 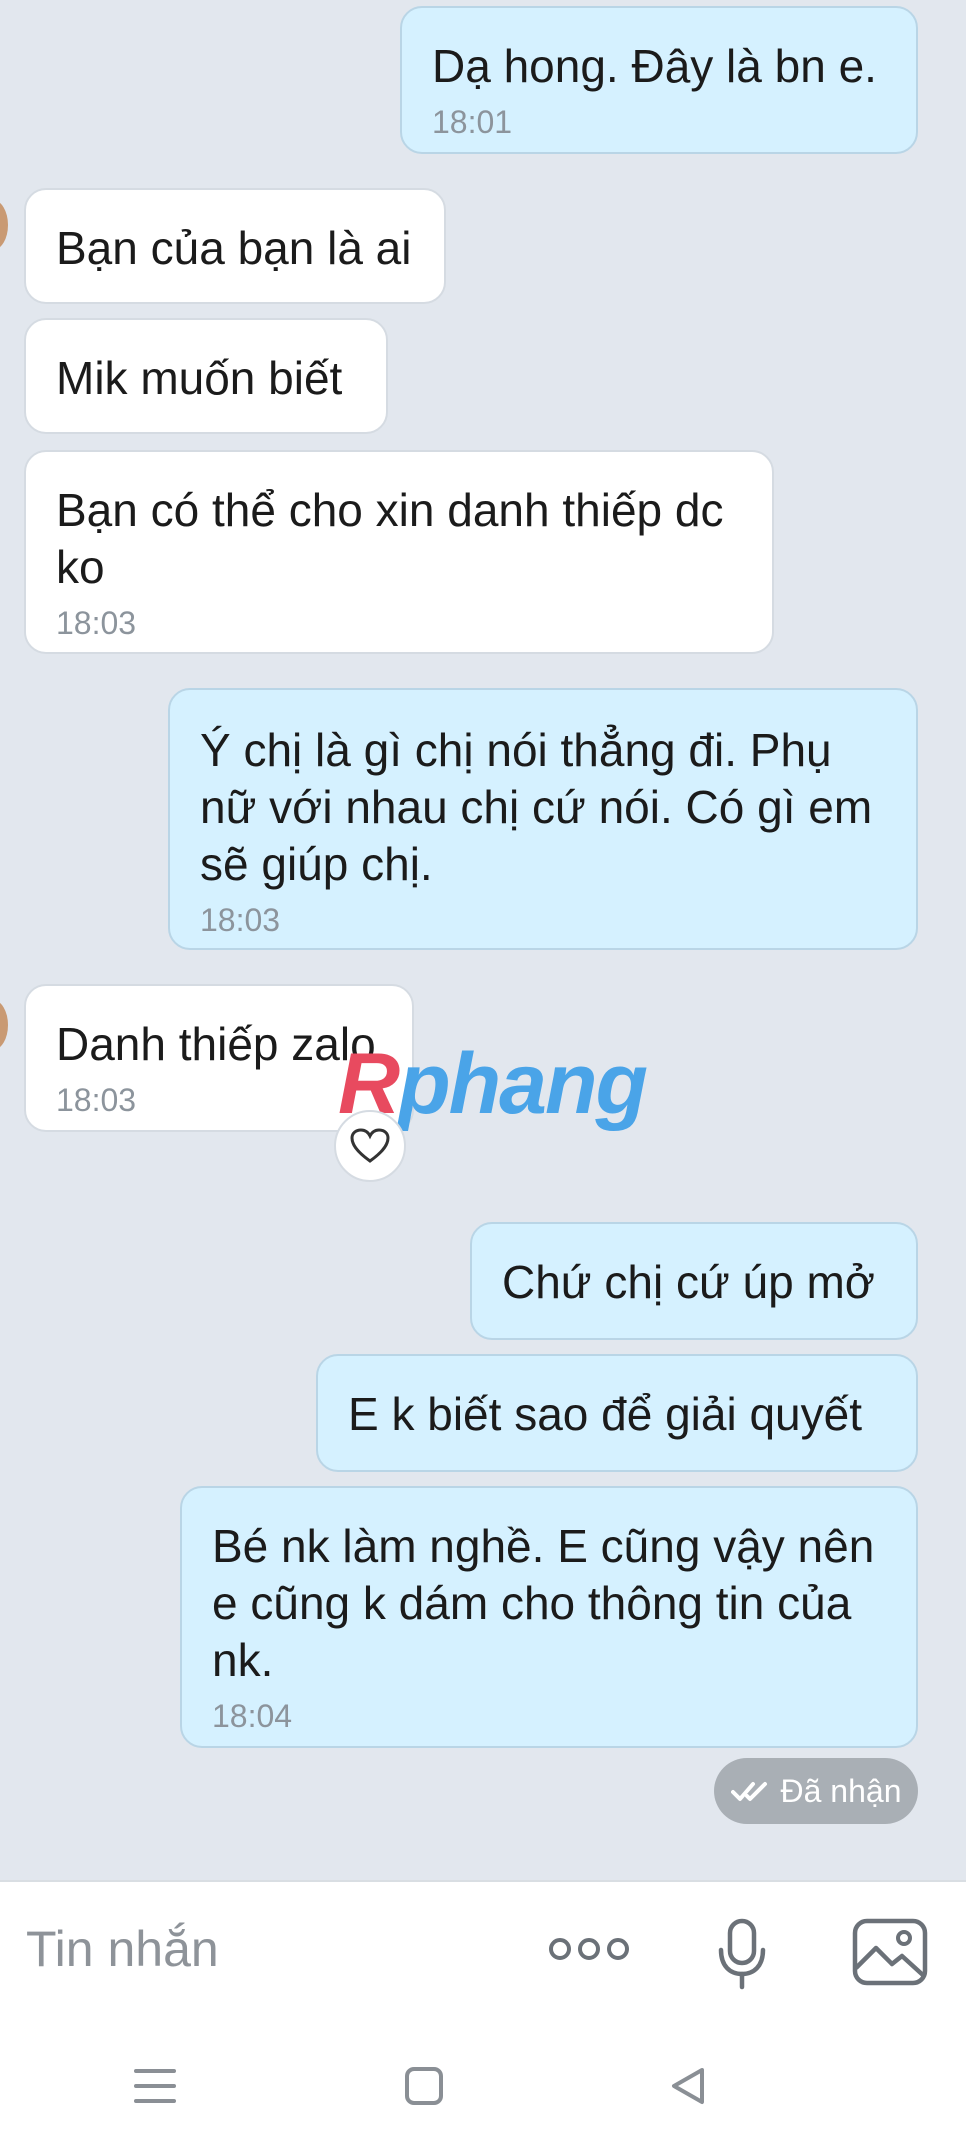 I want to click on system-navigation-bar, so click(x=483, y=2088).